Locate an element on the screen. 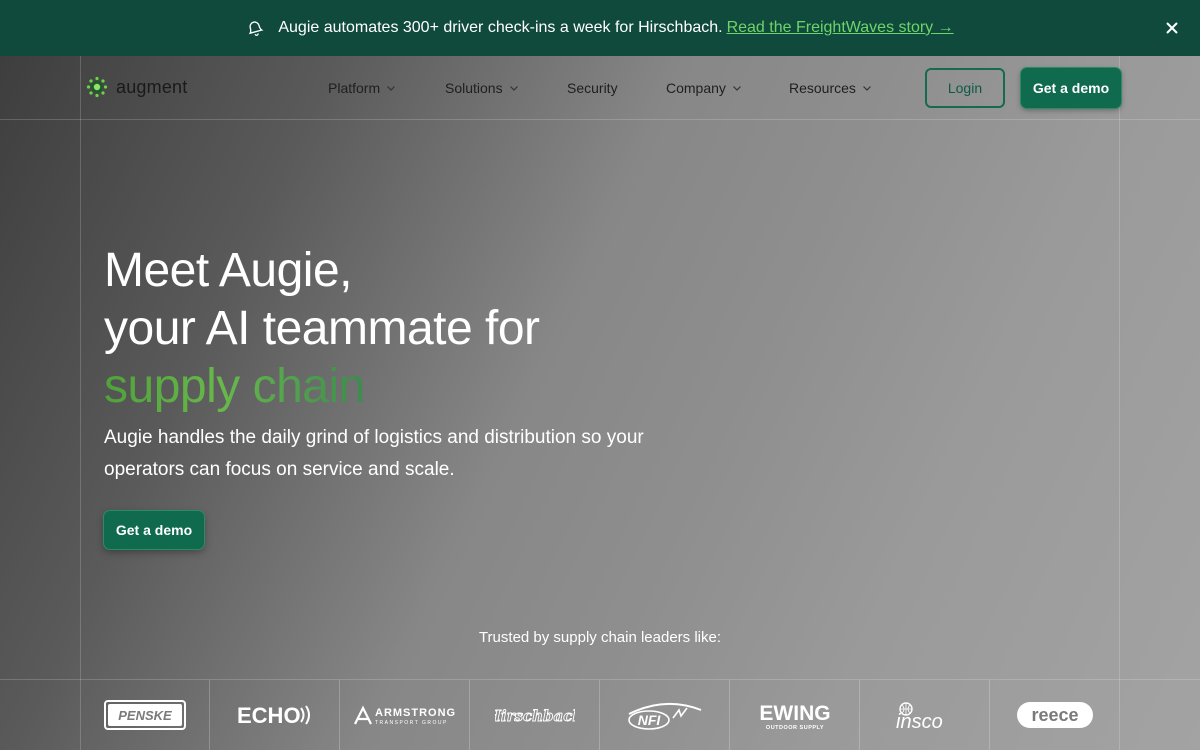 The height and width of the screenshot is (750, 1200). armstrong-logo-icon: ARMSTRONG TRANSPORT GROUP is located at coordinates (404, 715).